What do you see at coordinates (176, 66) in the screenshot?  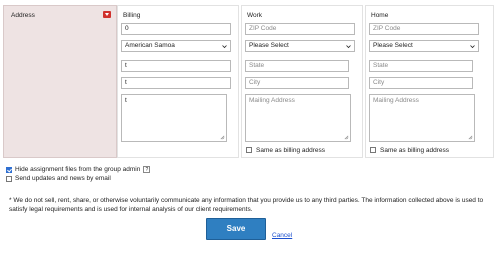 I see `billing-state-field: t` at bounding box center [176, 66].